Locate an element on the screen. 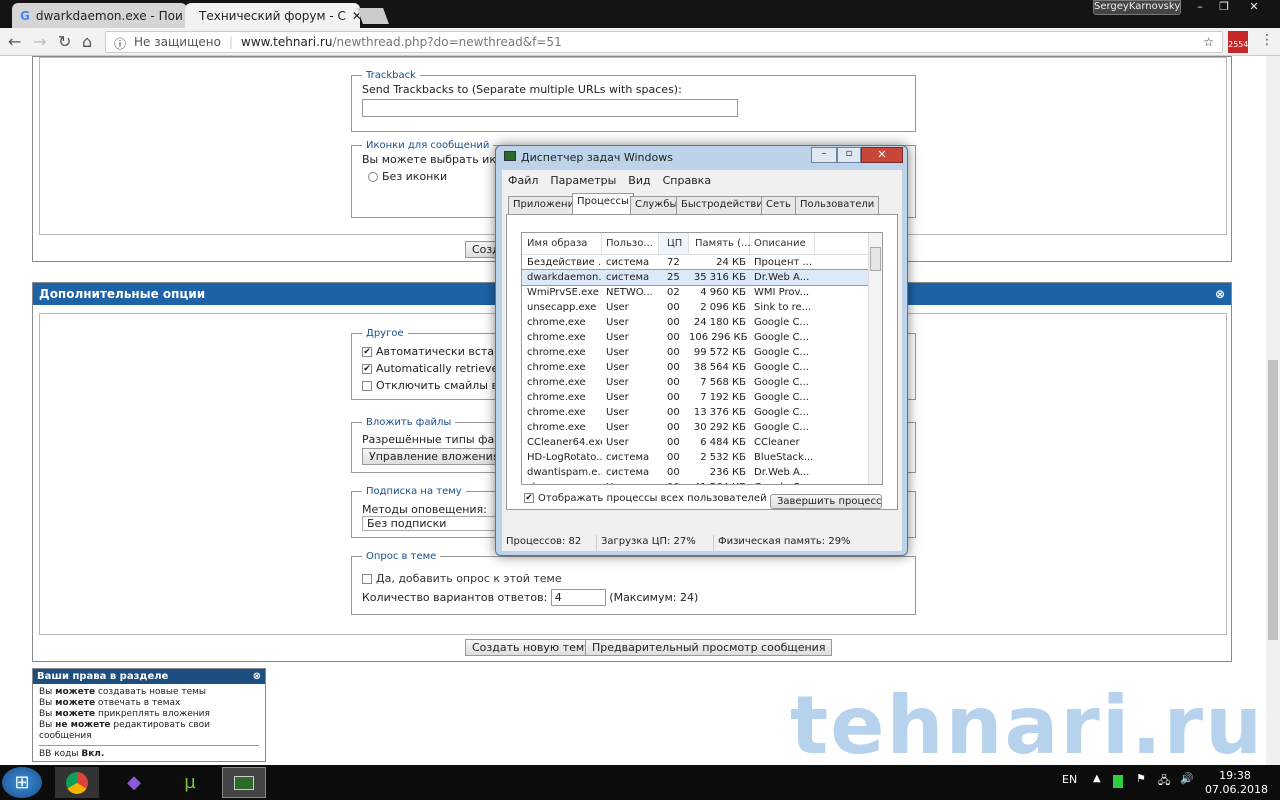  info-icon: ⓘ is located at coordinates (120, 44).